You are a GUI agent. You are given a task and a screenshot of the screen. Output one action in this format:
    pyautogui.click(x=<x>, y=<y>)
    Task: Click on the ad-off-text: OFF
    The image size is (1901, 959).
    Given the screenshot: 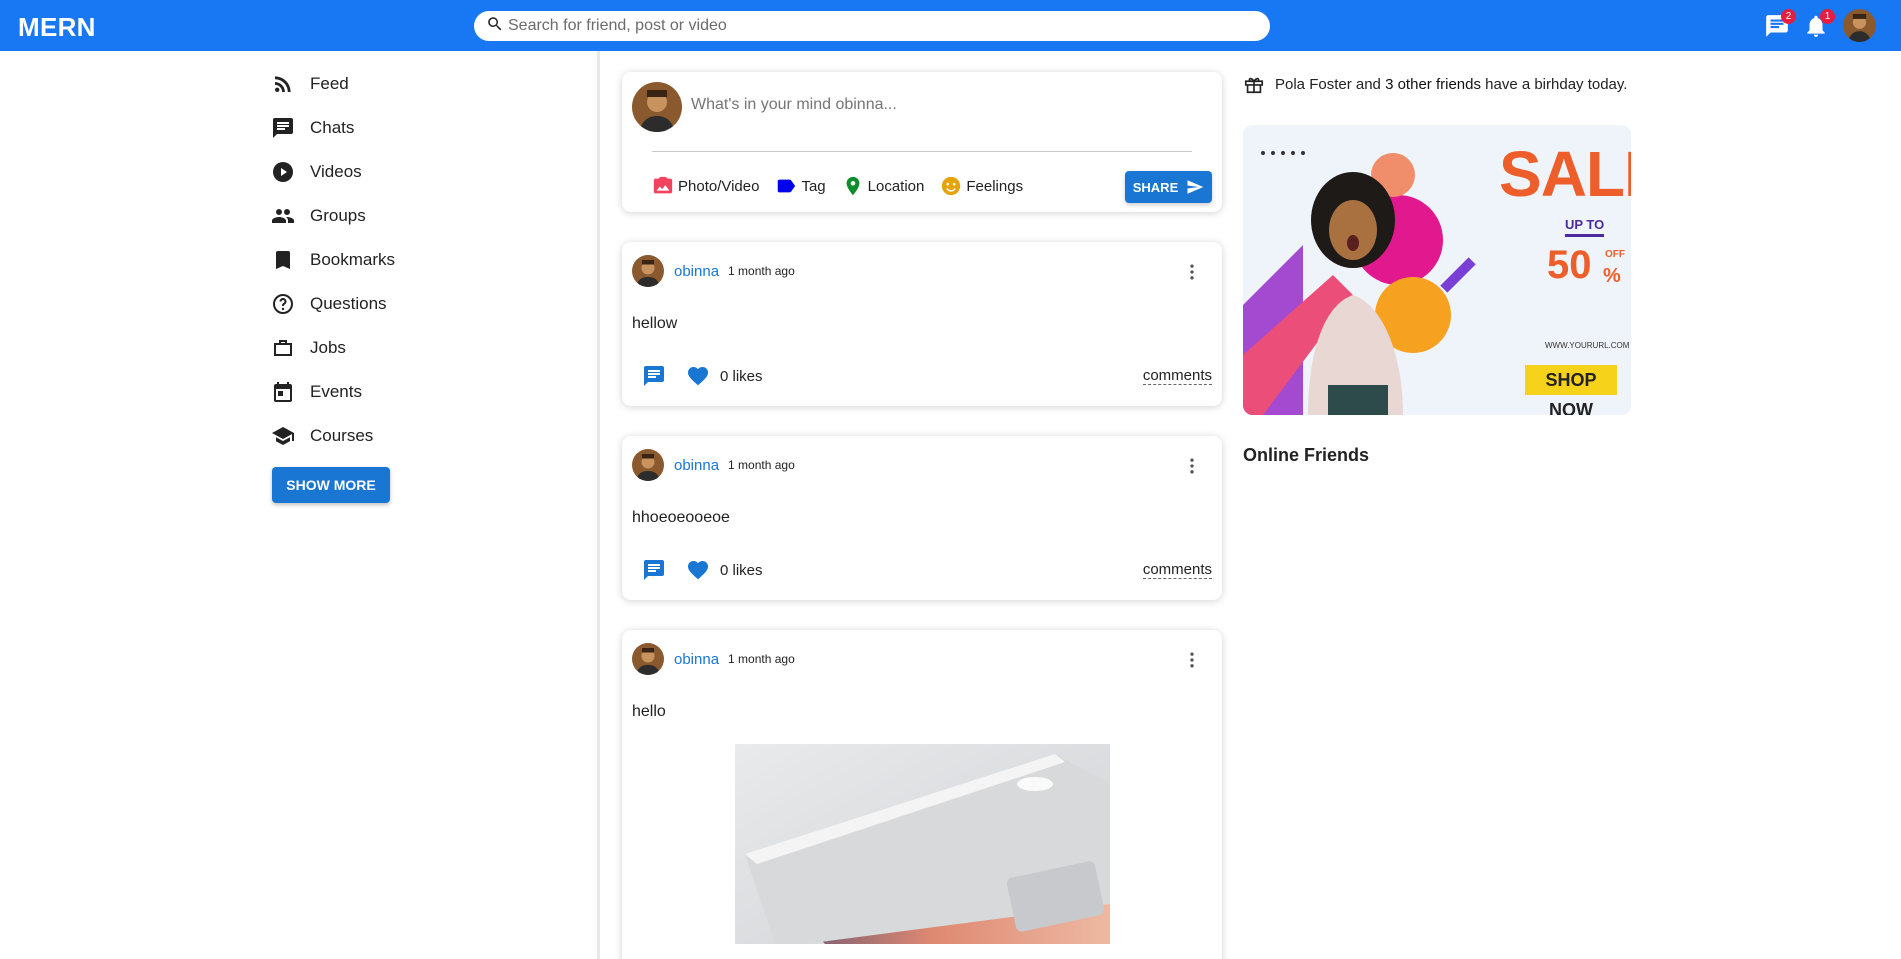 What is the action you would take?
    pyautogui.click(x=1615, y=254)
    